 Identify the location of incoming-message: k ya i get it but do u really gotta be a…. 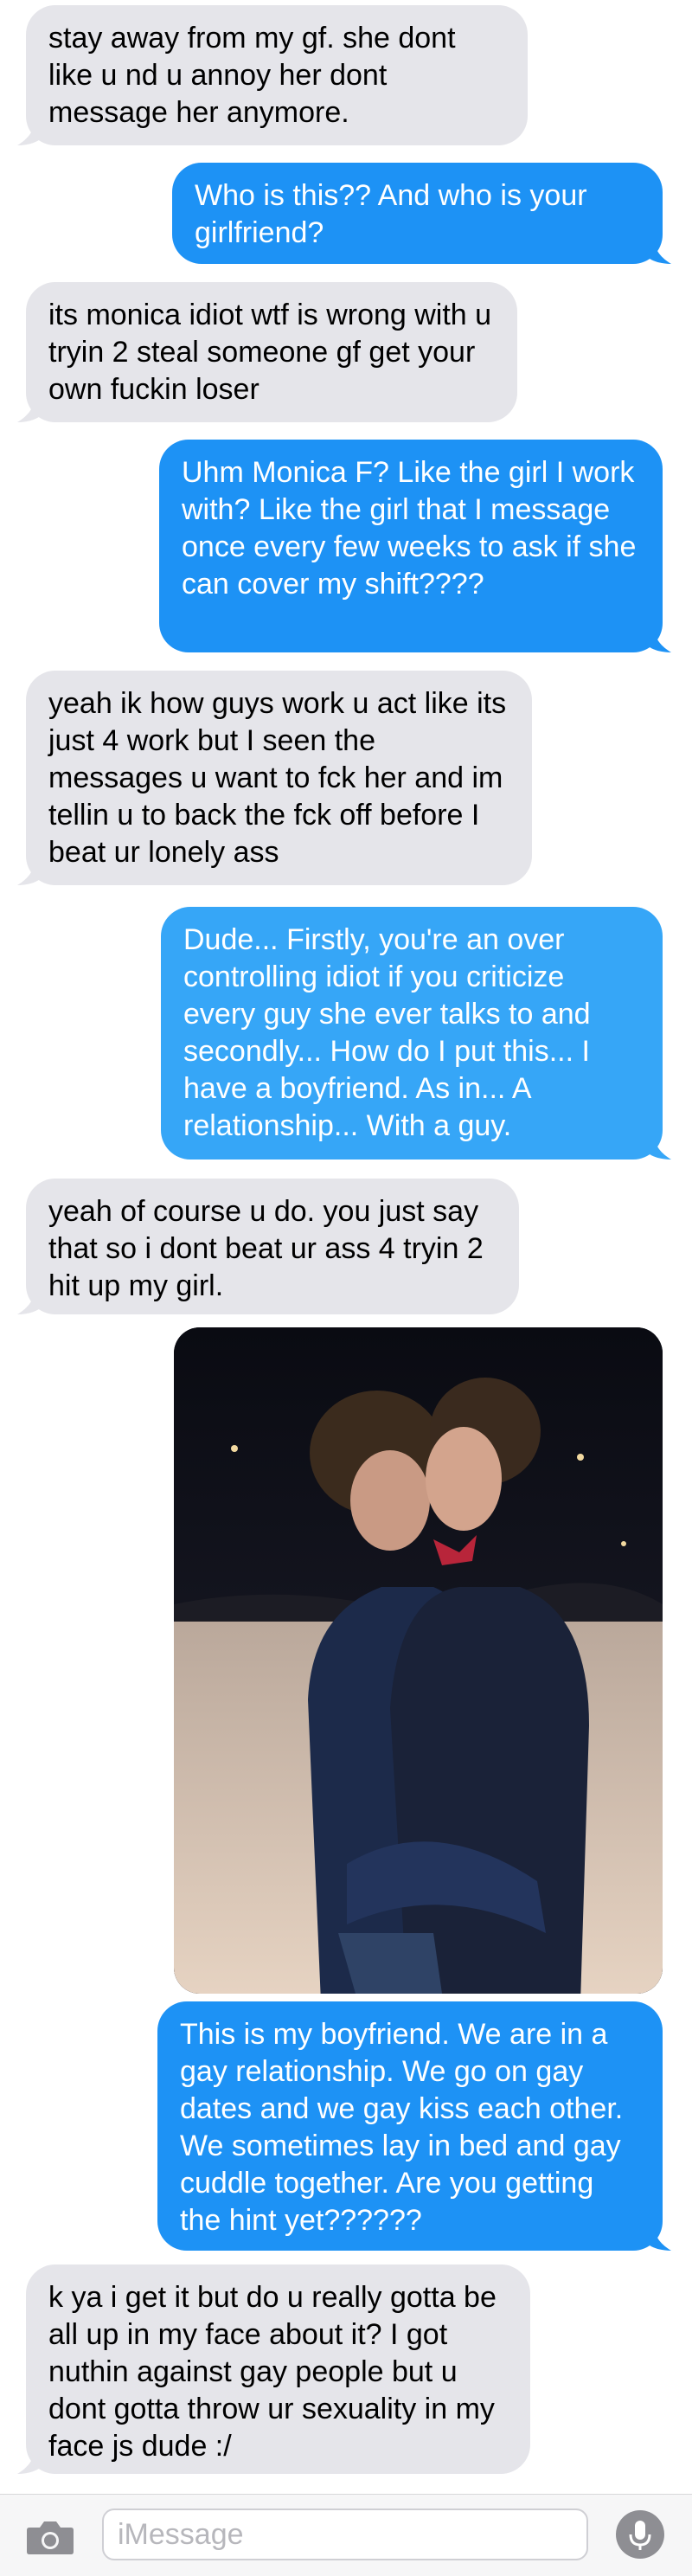
(278, 2369).